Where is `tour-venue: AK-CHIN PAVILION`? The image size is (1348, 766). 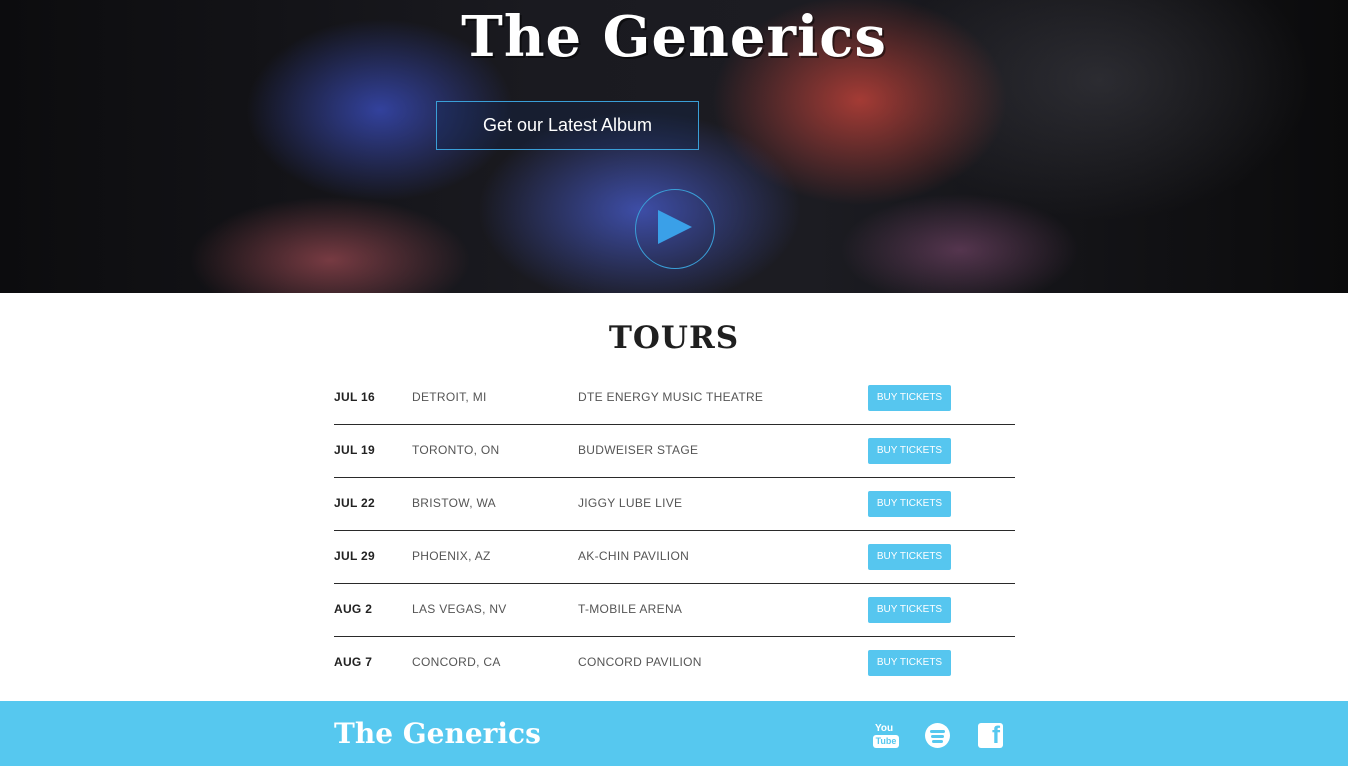
tour-venue: AK-CHIN PAVILION is located at coordinates (634, 556).